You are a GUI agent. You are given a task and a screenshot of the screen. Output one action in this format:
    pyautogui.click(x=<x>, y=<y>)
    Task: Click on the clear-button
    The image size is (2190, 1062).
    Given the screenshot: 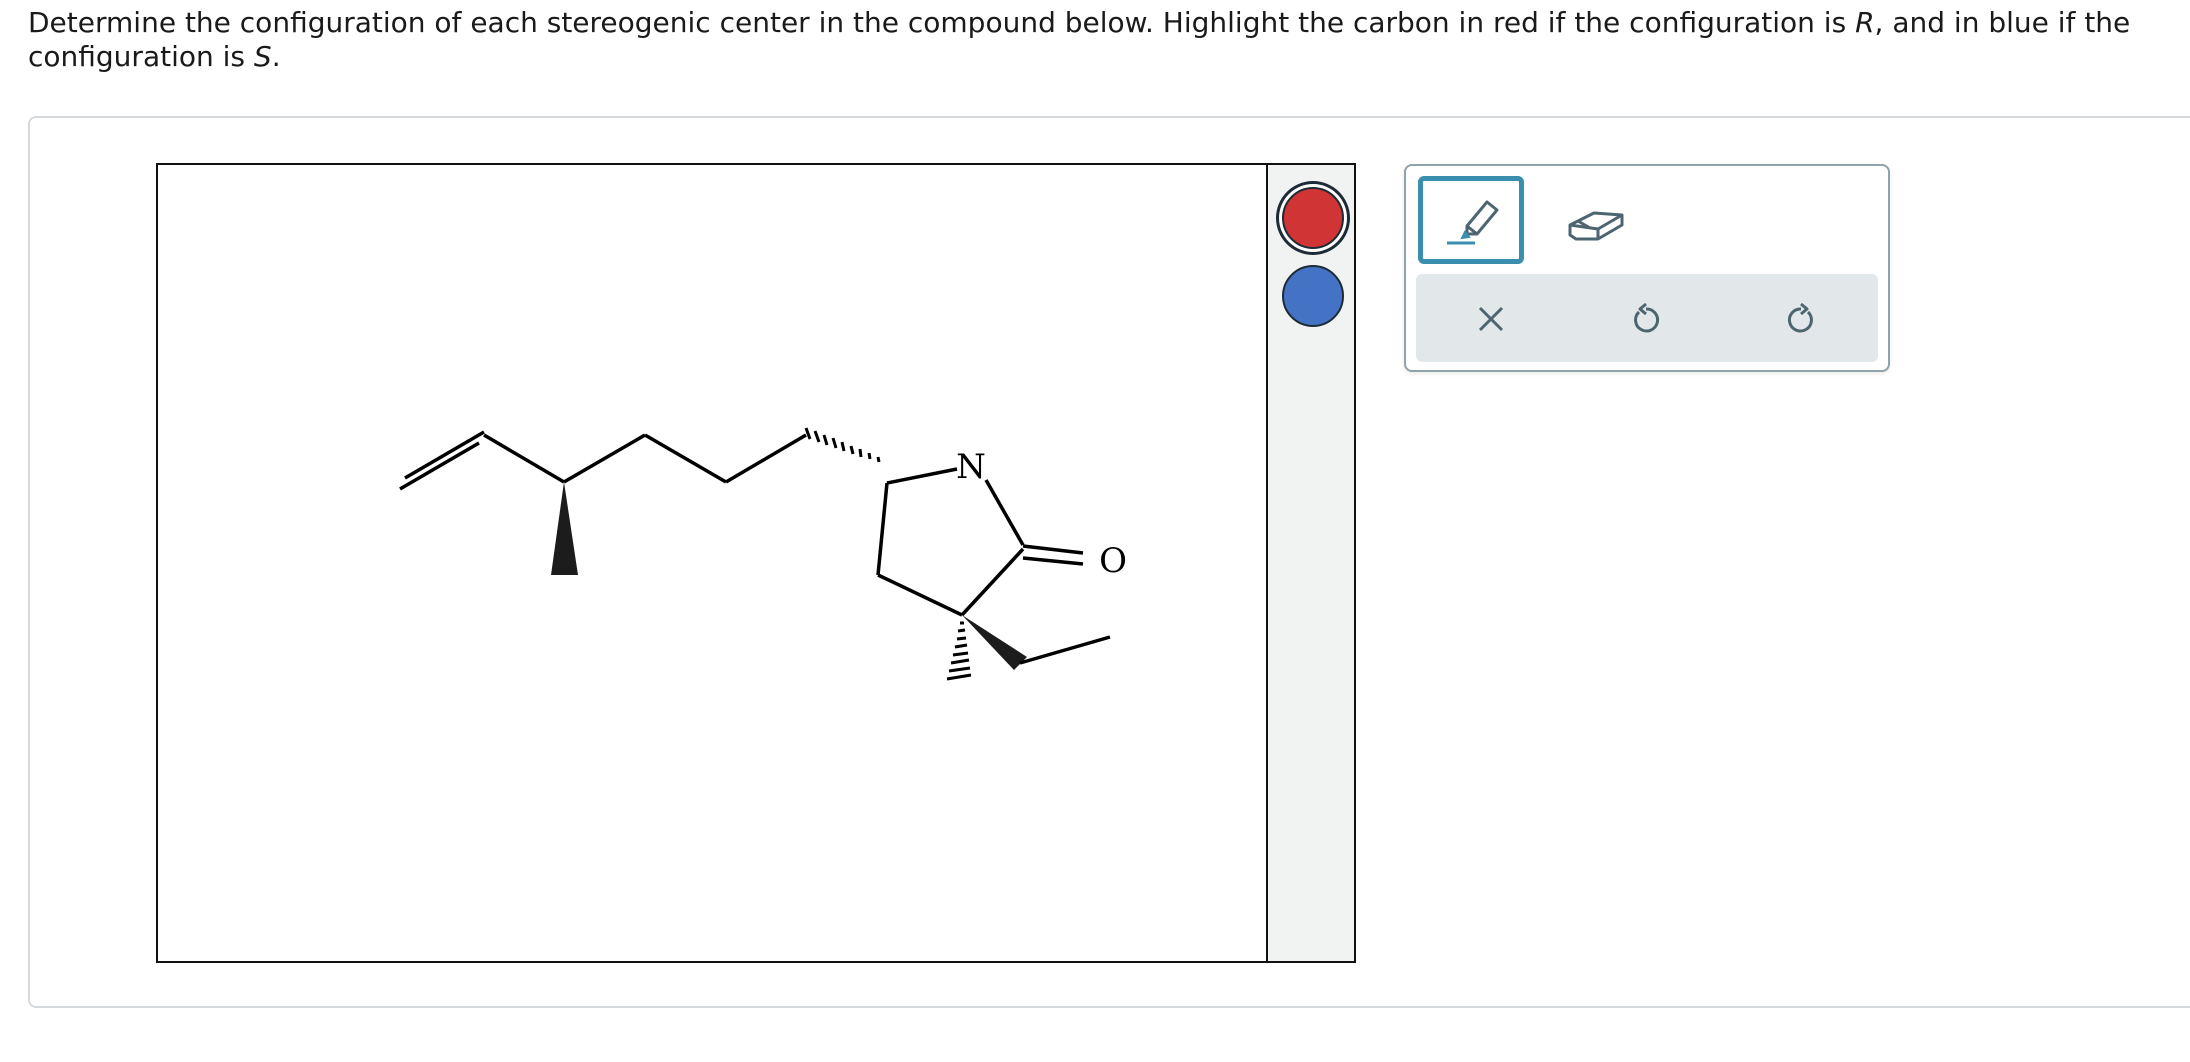 What is the action you would take?
    pyautogui.click(x=1491, y=319)
    